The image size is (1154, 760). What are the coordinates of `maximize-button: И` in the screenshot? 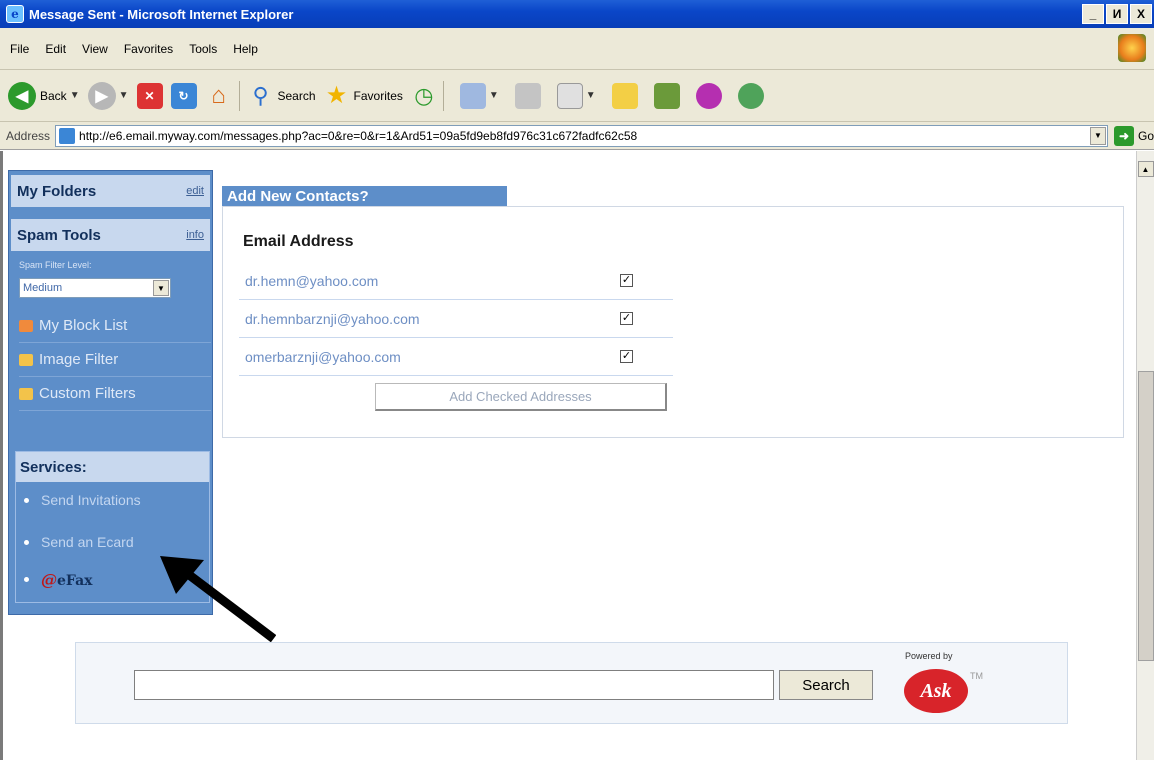 It's located at (1117, 14).